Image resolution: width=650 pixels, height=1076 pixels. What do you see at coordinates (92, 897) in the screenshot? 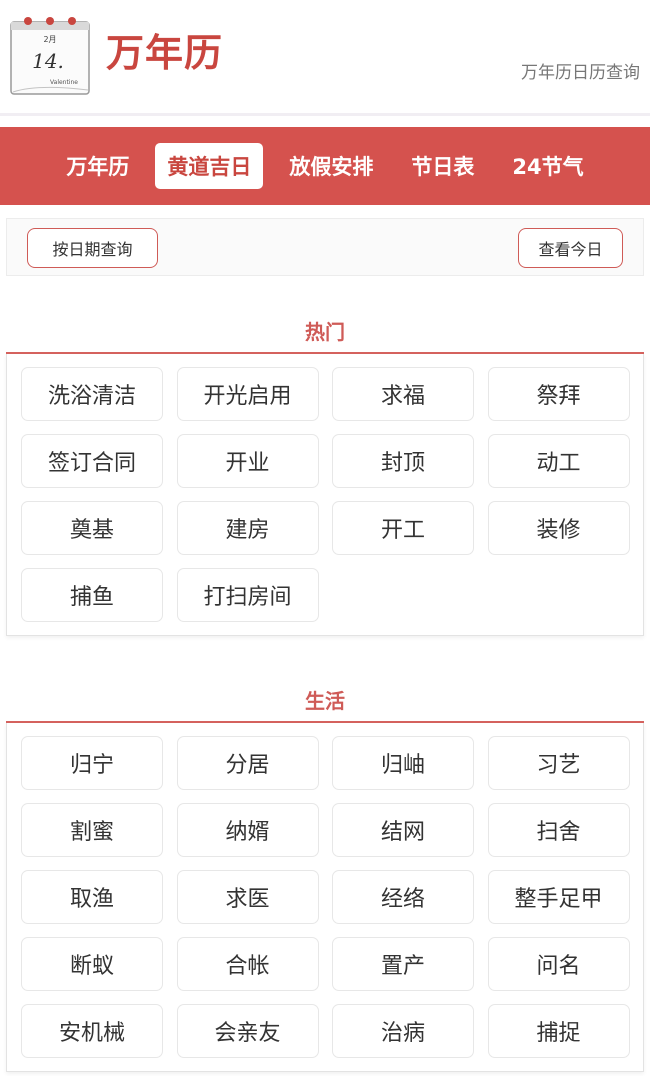
I see `activity-tag: 取渔` at bounding box center [92, 897].